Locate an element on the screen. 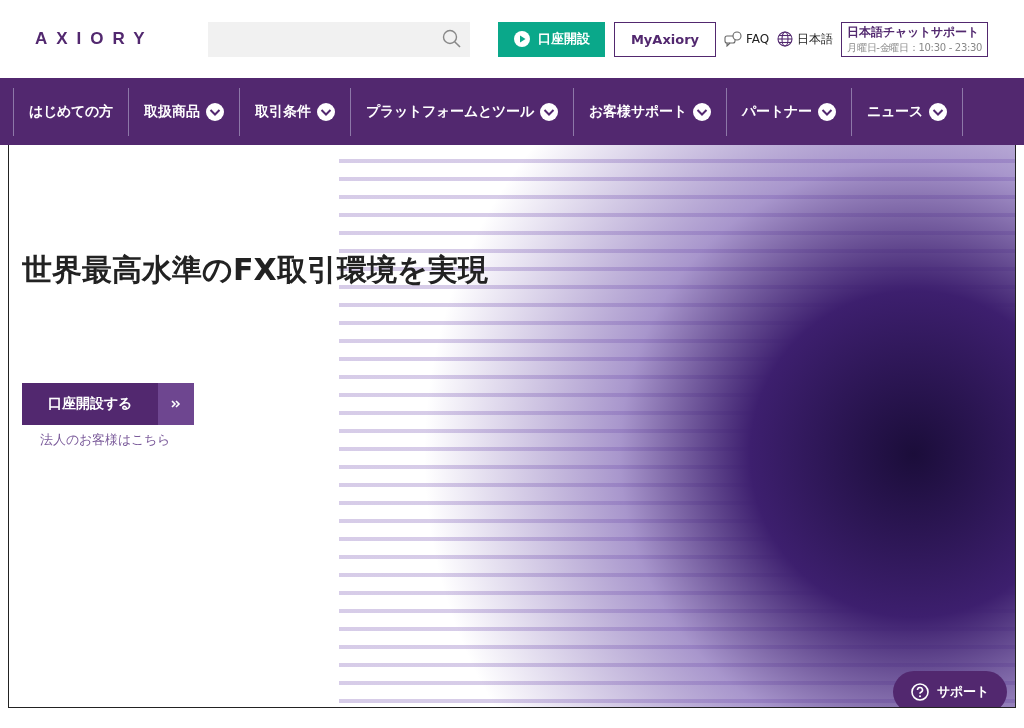  double-chevron-icon is located at coordinates (176, 404).